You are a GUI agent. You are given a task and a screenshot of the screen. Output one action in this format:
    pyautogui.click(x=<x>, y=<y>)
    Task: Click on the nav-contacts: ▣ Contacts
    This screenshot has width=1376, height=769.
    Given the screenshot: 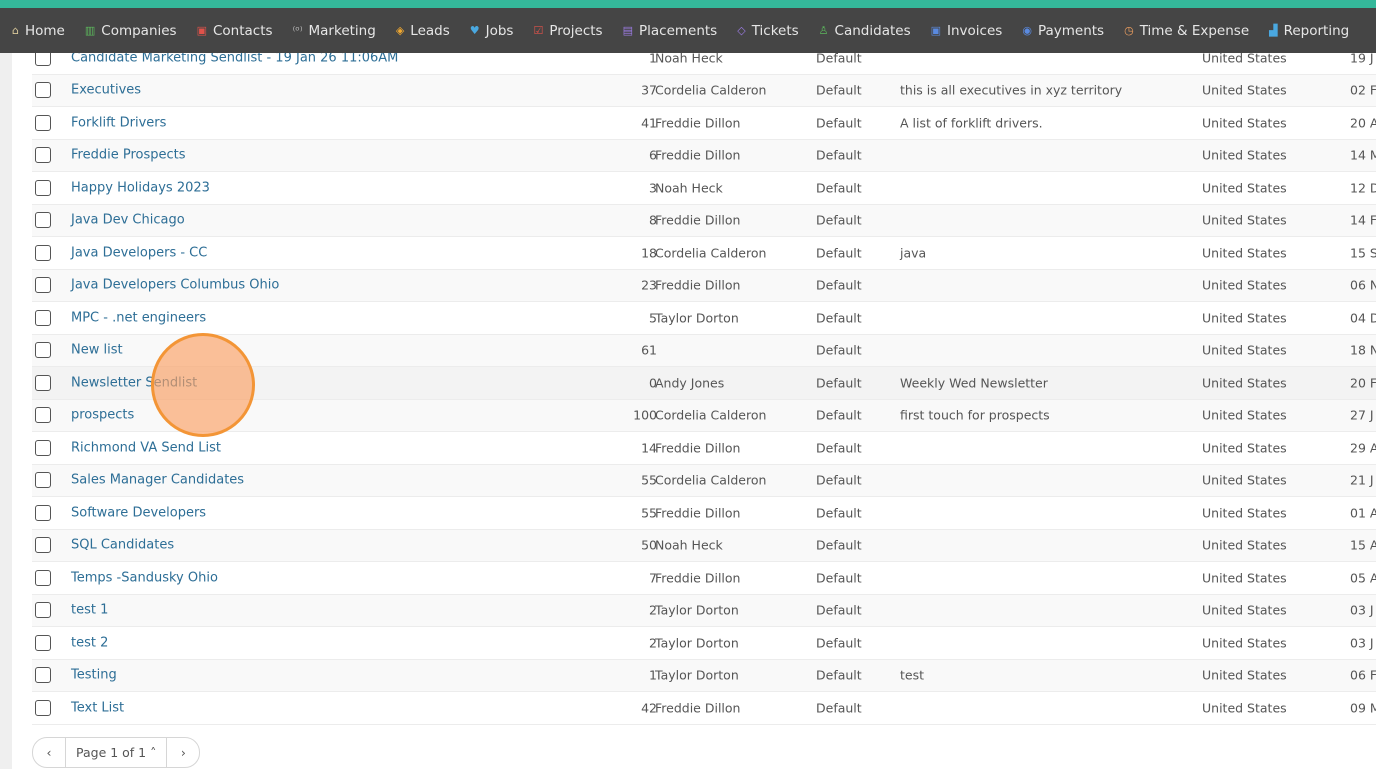 What is the action you would take?
    pyautogui.click(x=235, y=31)
    